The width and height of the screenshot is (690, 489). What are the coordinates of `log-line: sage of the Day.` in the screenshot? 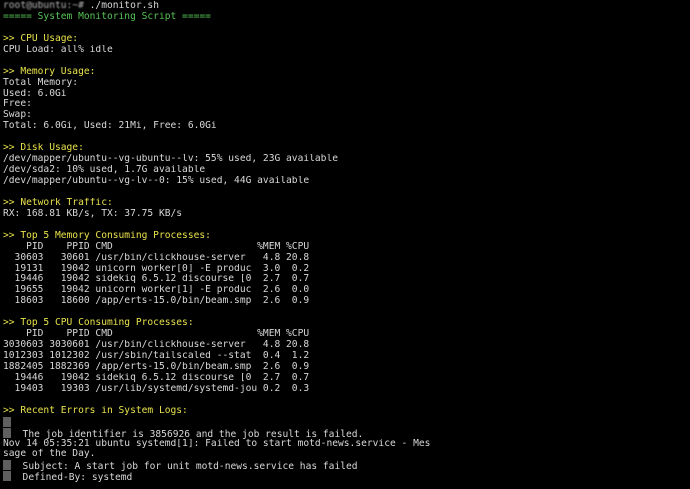 It's located at (49, 454).